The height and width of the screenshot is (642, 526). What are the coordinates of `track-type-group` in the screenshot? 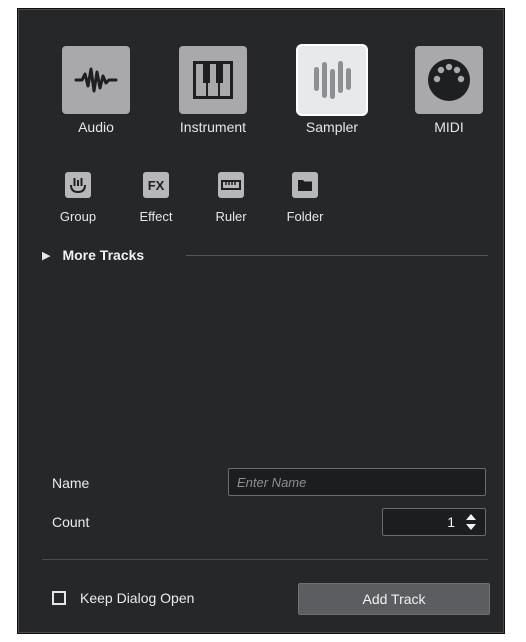 It's located at (78, 185).